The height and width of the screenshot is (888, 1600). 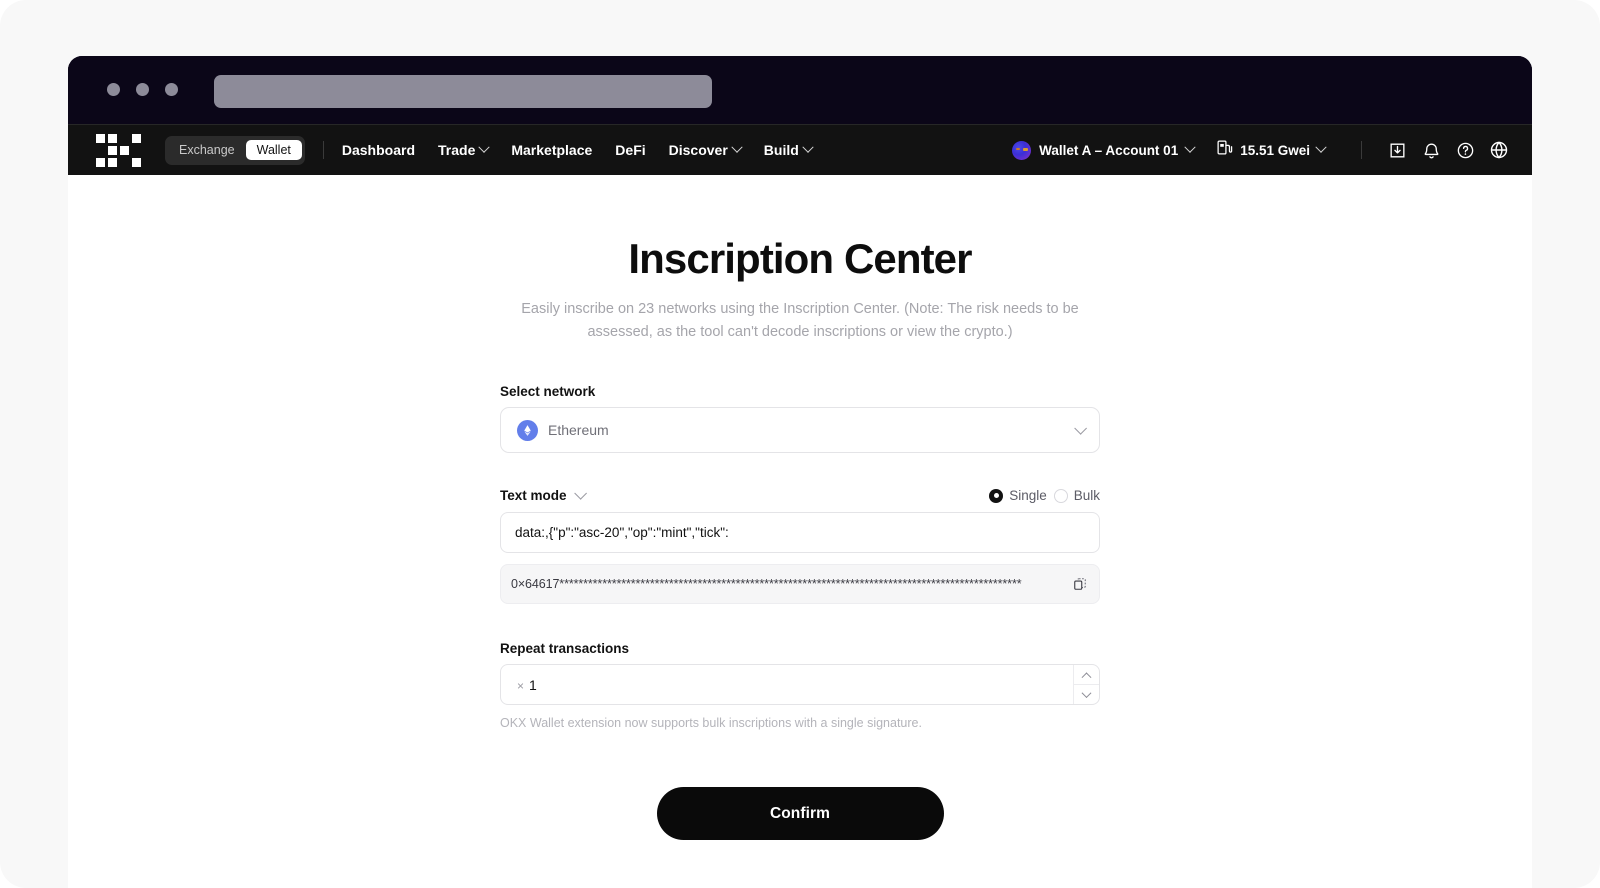 I want to click on wallet-account-selector: Wallet A – Account 01, so click(x=1104, y=150).